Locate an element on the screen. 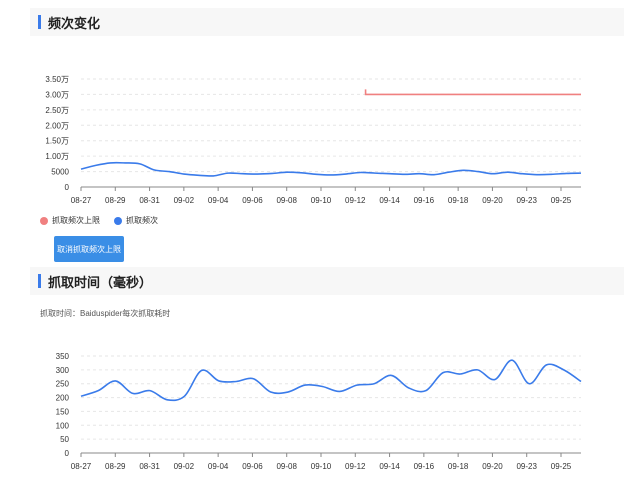 The height and width of the screenshot is (500, 638). crawl-time-section-header: 抓取时间（毫秒） is located at coordinates (327, 281).